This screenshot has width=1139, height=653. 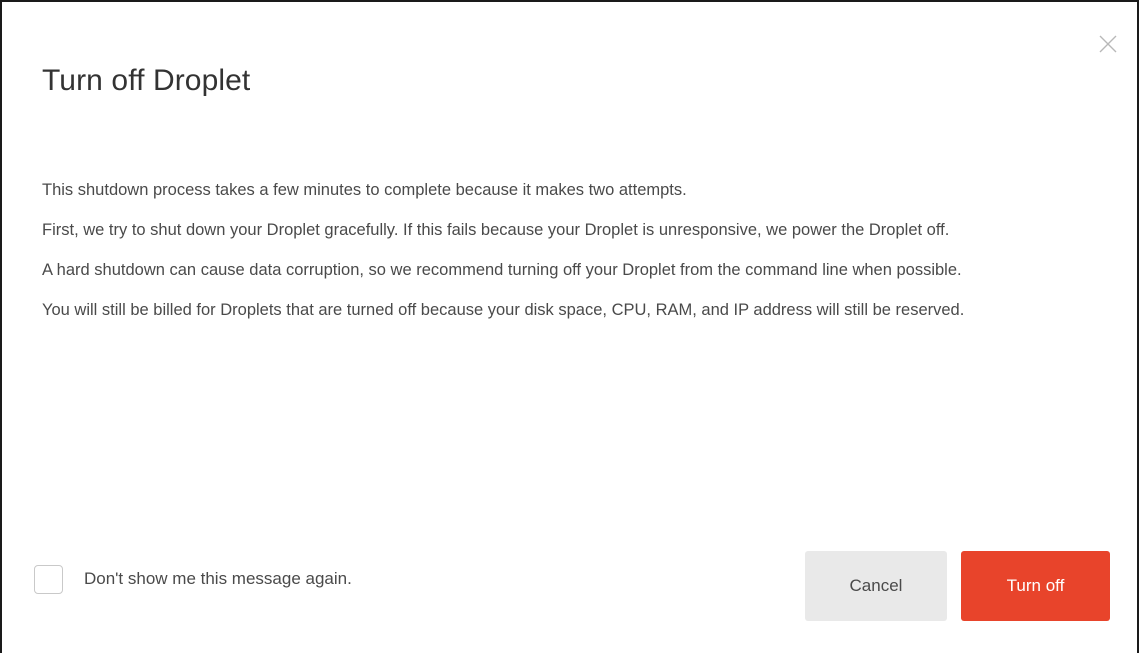 I want to click on dialog-title: Turn off Droplet, so click(x=146, y=80).